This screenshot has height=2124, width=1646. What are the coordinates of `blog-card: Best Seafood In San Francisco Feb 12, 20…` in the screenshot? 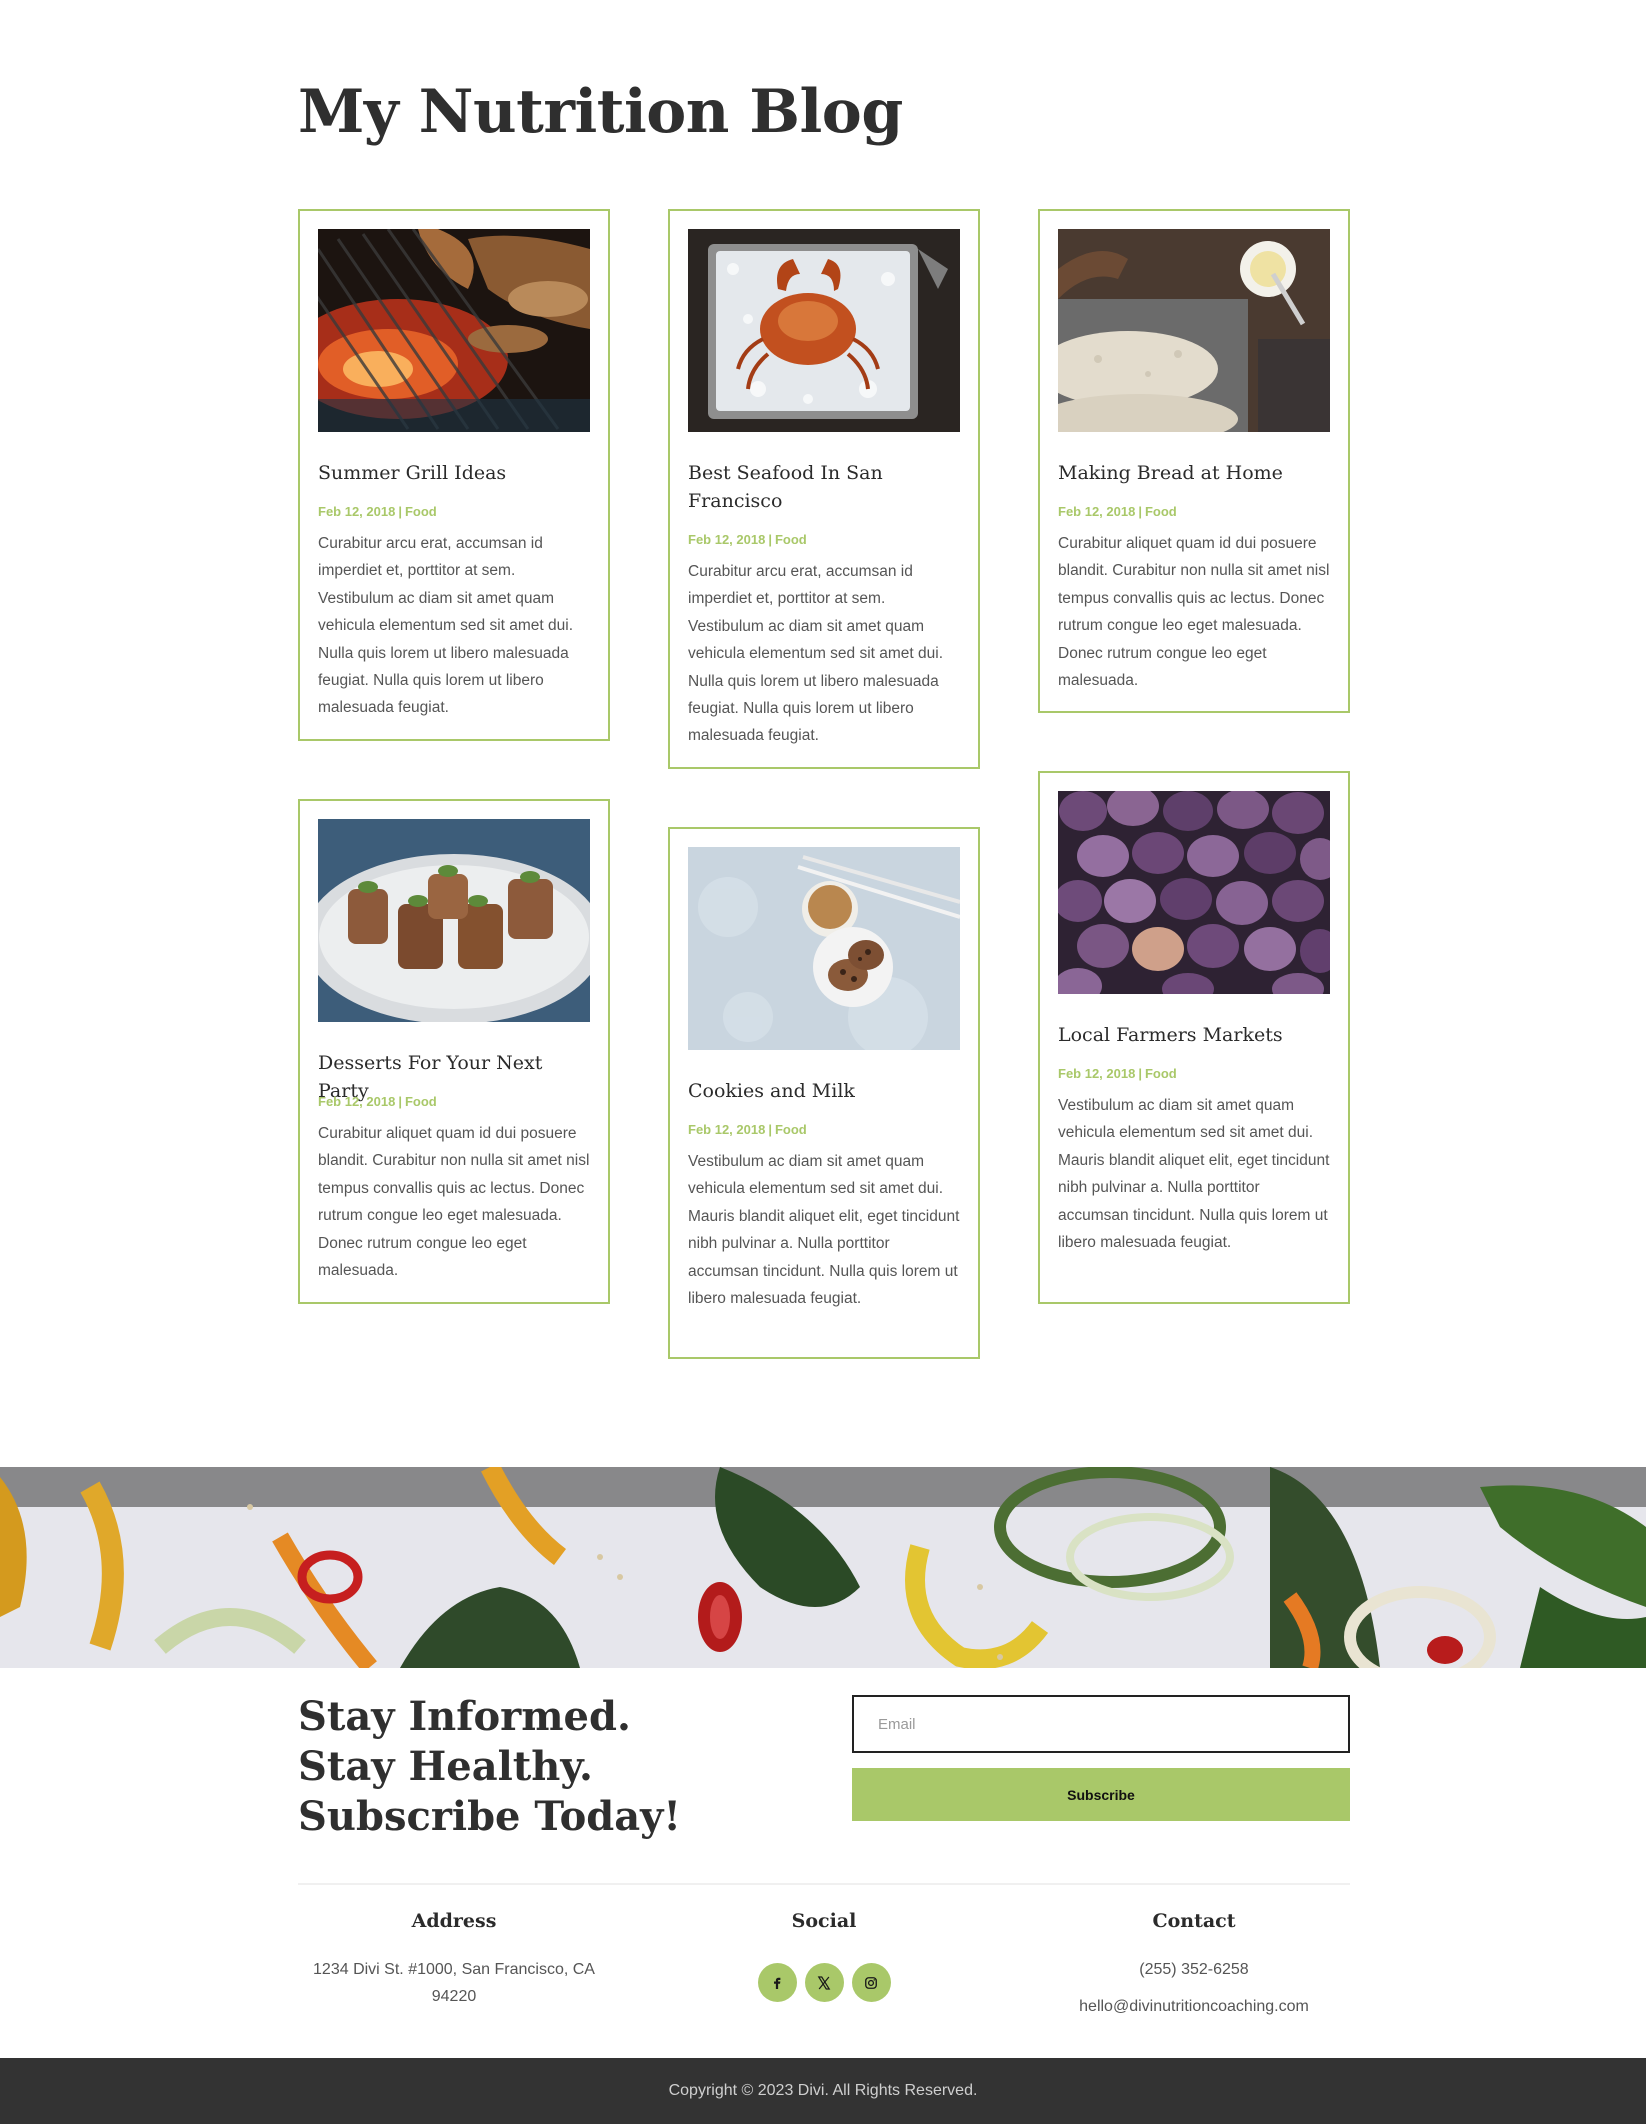 It's located at (824, 489).